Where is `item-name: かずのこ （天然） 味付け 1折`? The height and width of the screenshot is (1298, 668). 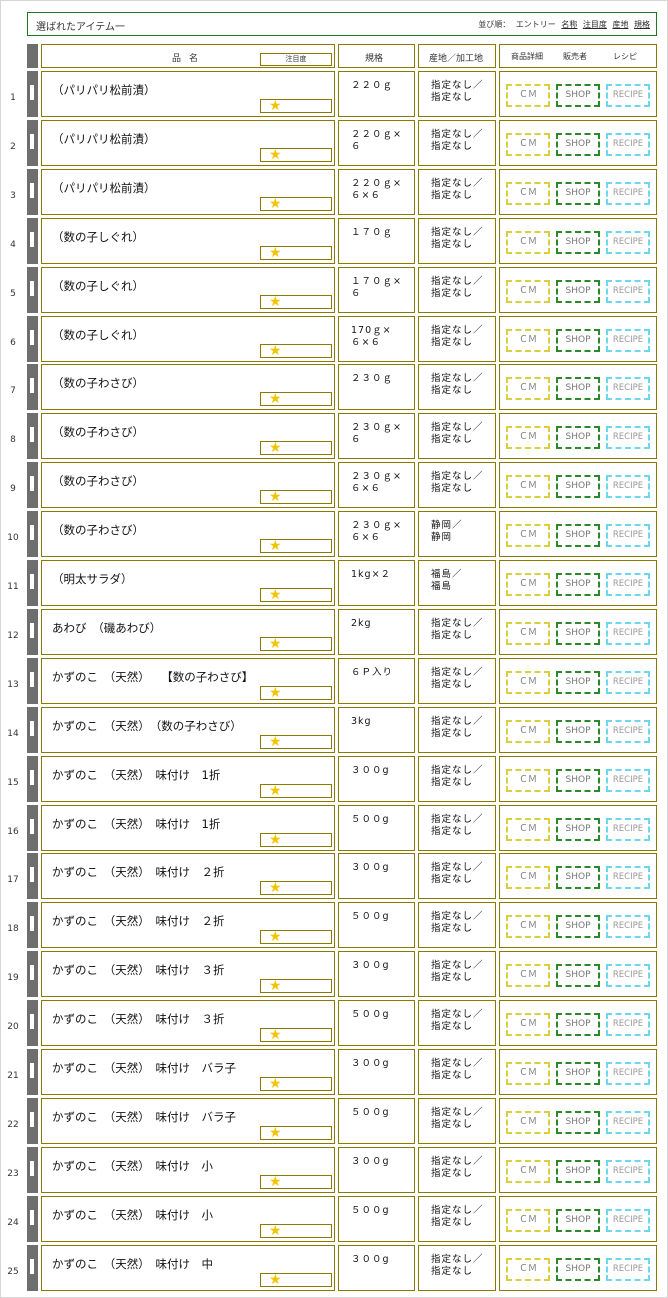
item-name: かずのこ （天然） 味付け 1折 is located at coordinates (136, 775).